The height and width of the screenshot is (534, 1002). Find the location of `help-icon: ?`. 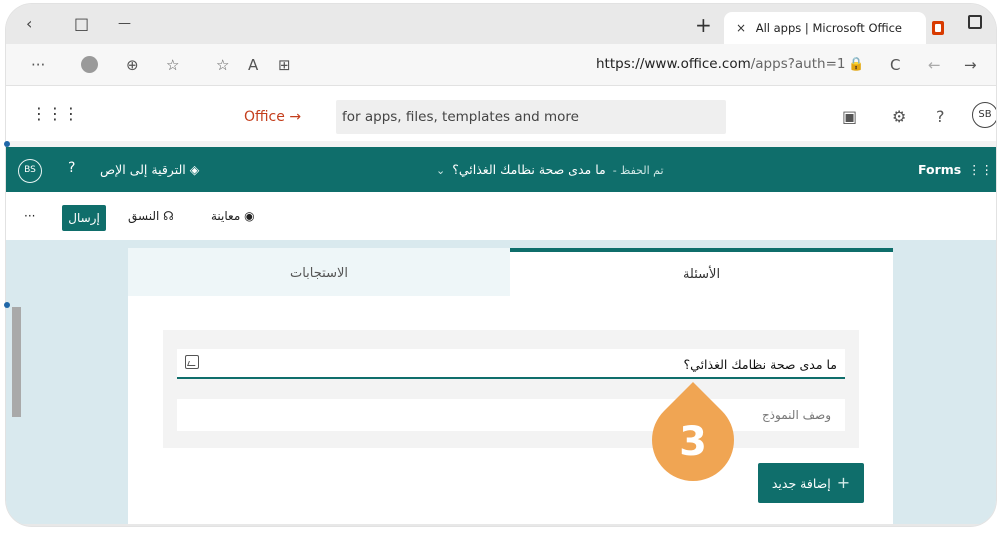

help-icon: ? is located at coordinates (940, 116).